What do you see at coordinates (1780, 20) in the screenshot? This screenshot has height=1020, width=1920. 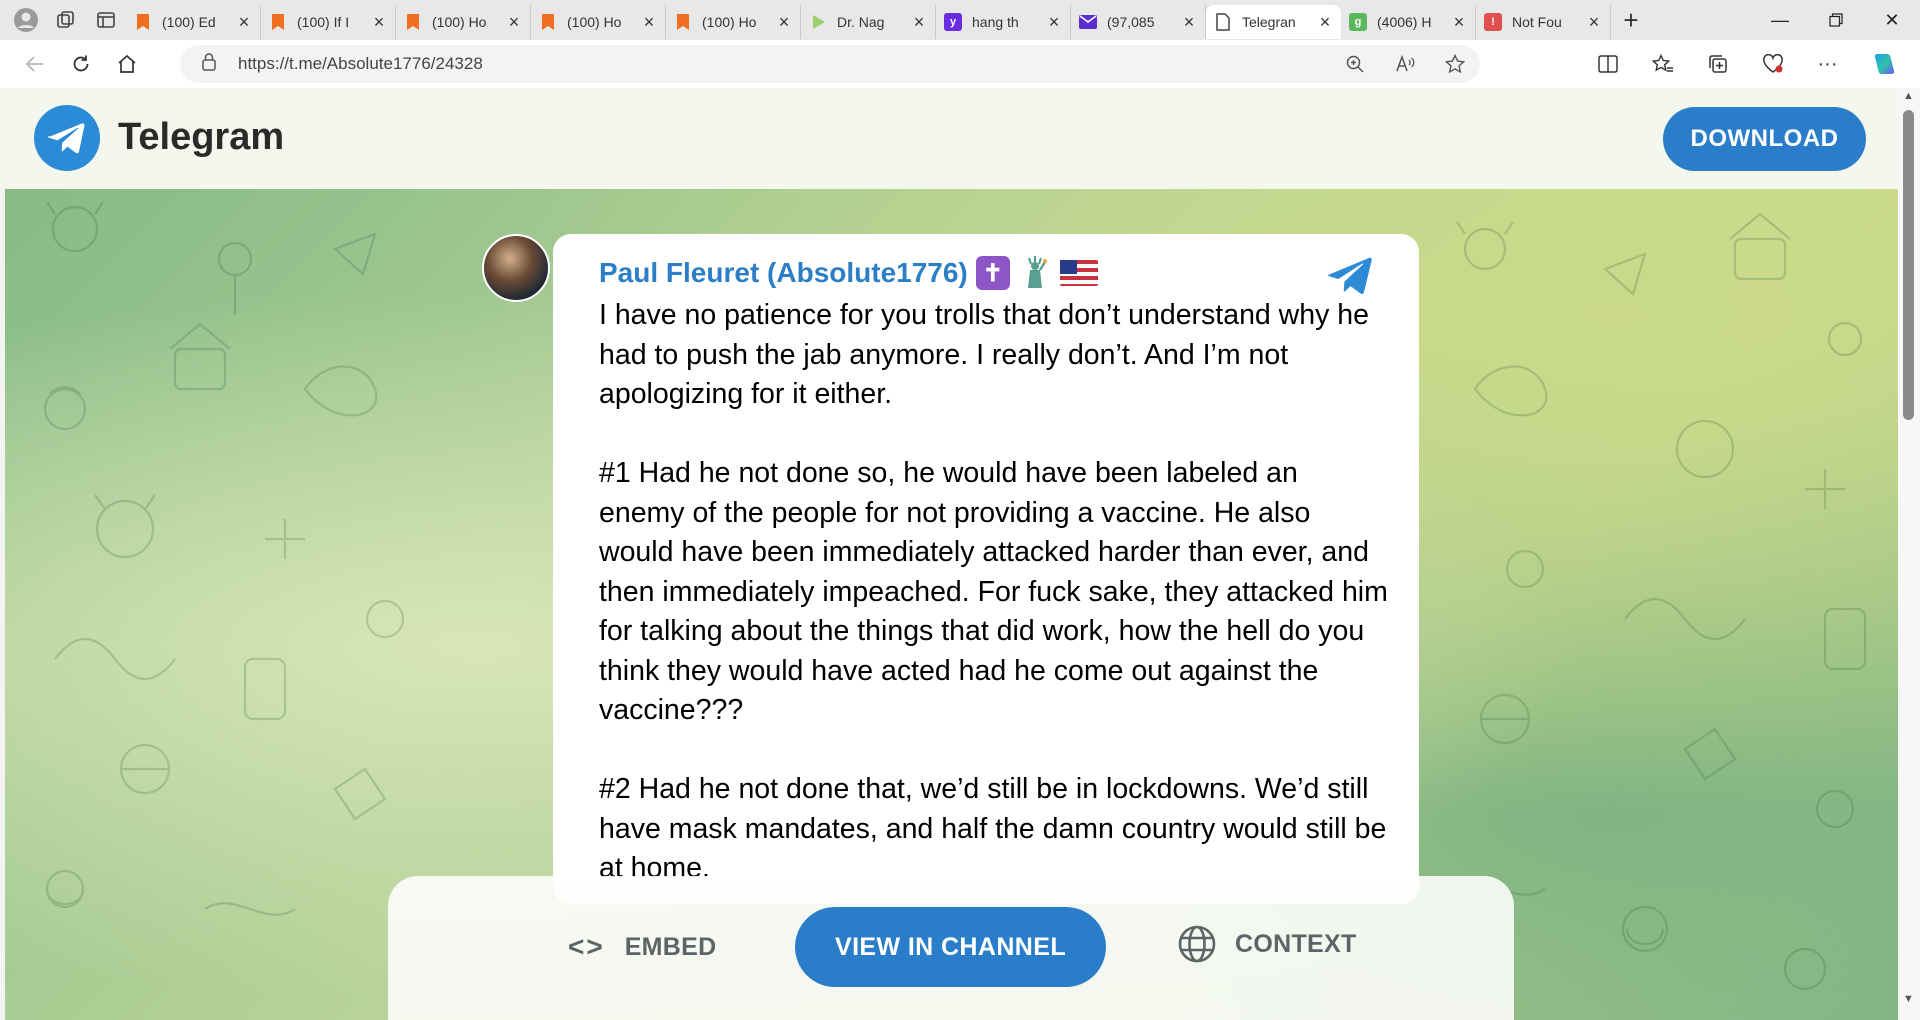 I see `minimize-icon: —` at bounding box center [1780, 20].